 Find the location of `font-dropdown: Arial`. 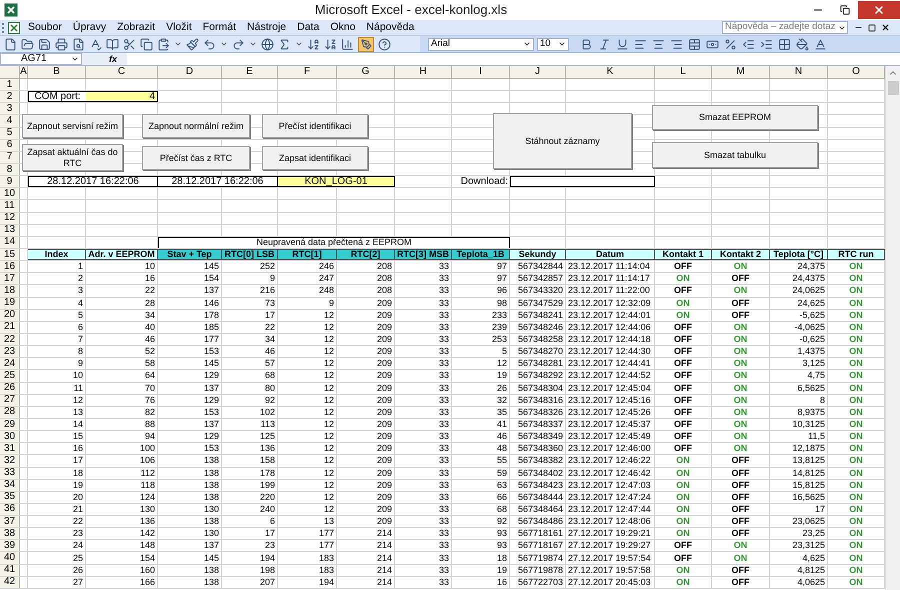

font-dropdown: Arial is located at coordinates (481, 44).